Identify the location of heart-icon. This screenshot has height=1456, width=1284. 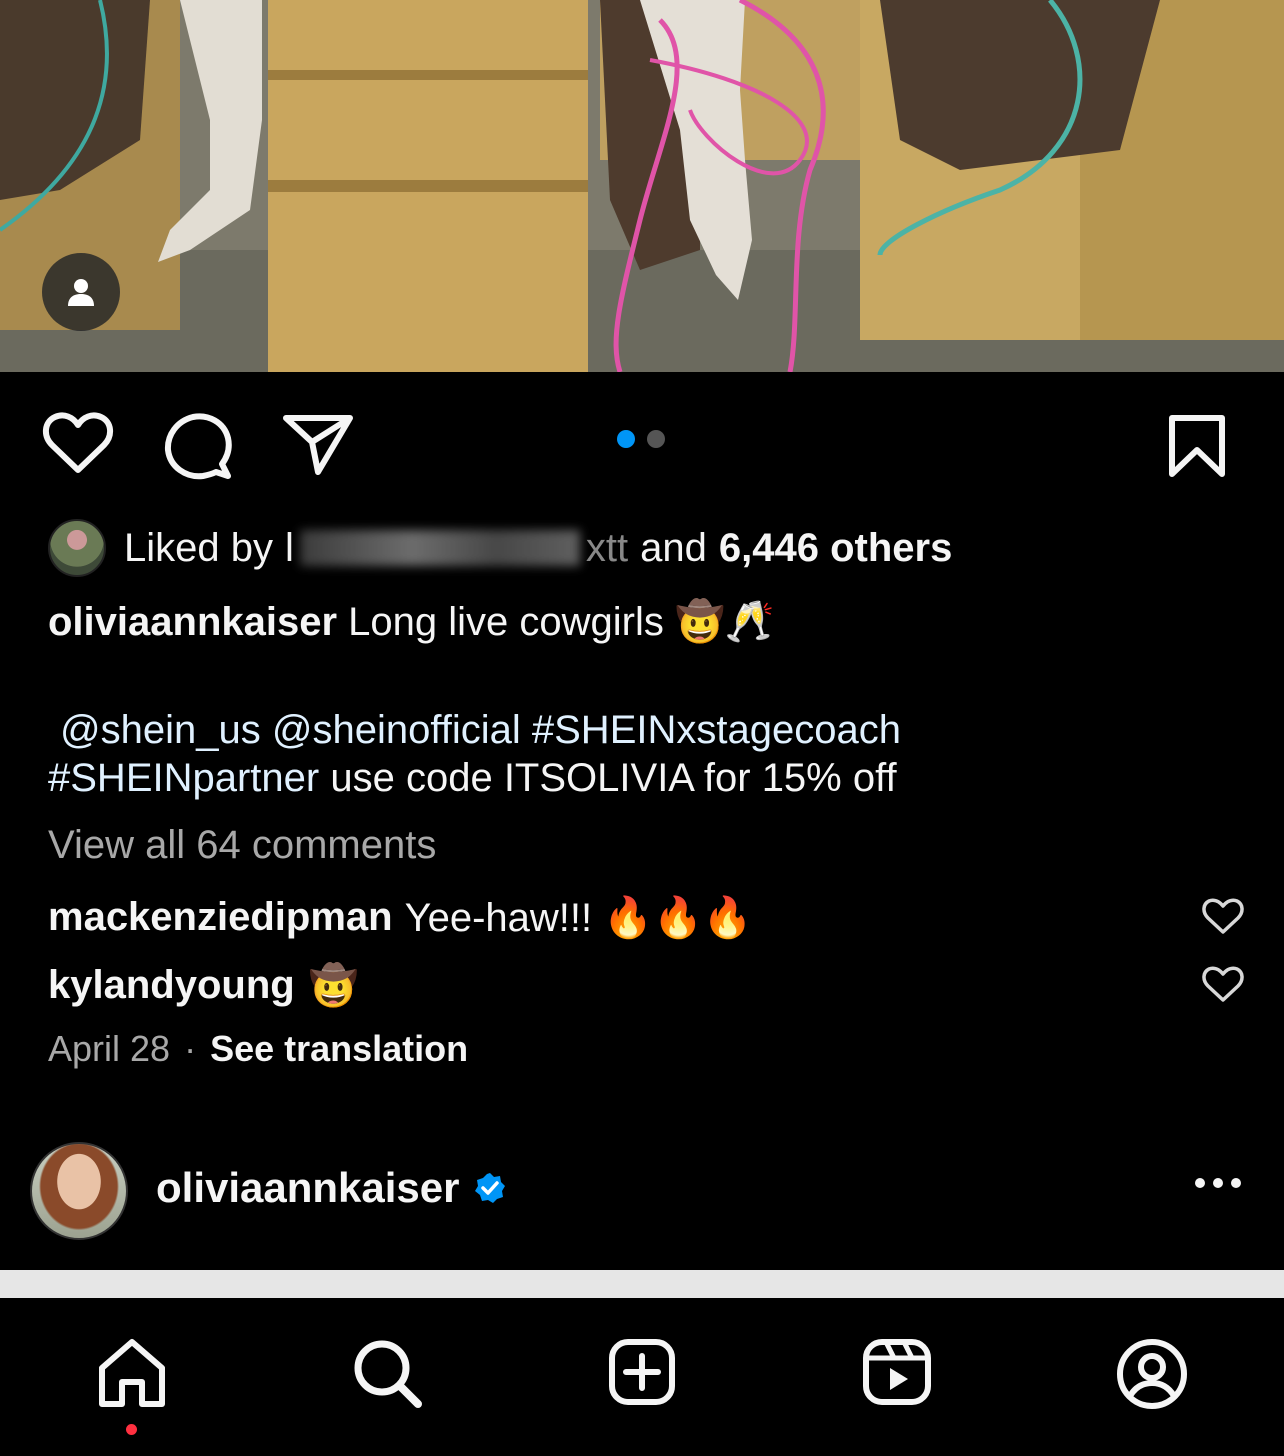
(78, 444).